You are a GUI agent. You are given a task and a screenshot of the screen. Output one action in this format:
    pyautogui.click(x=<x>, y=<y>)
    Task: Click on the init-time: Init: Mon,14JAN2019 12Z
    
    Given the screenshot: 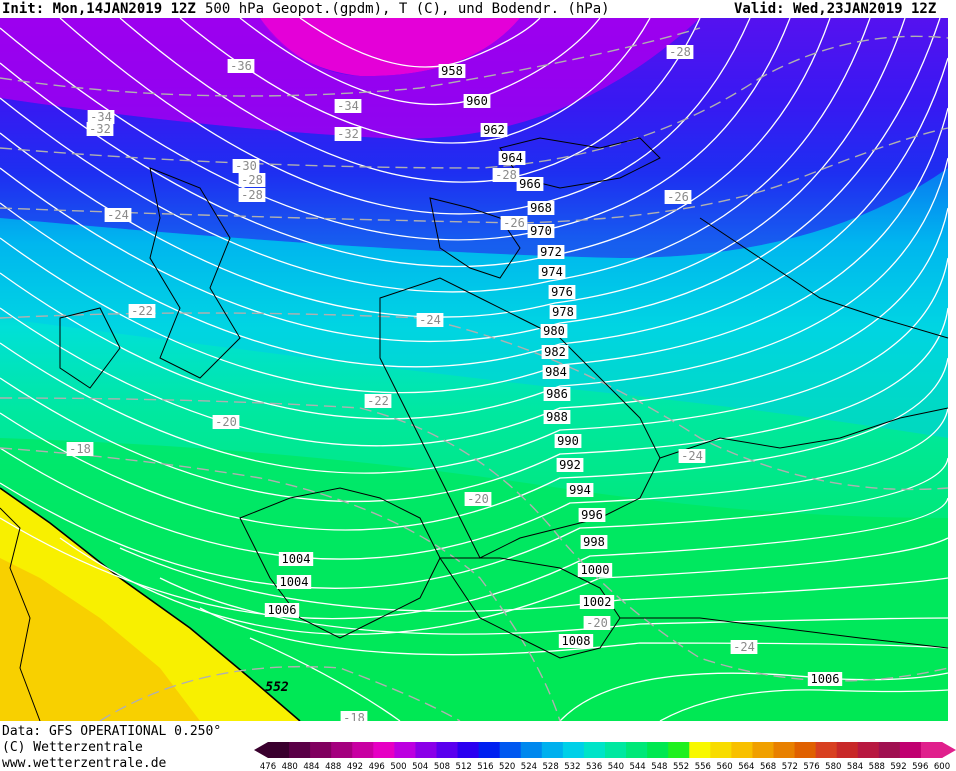 What is the action you would take?
    pyautogui.click(x=99, y=9)
    